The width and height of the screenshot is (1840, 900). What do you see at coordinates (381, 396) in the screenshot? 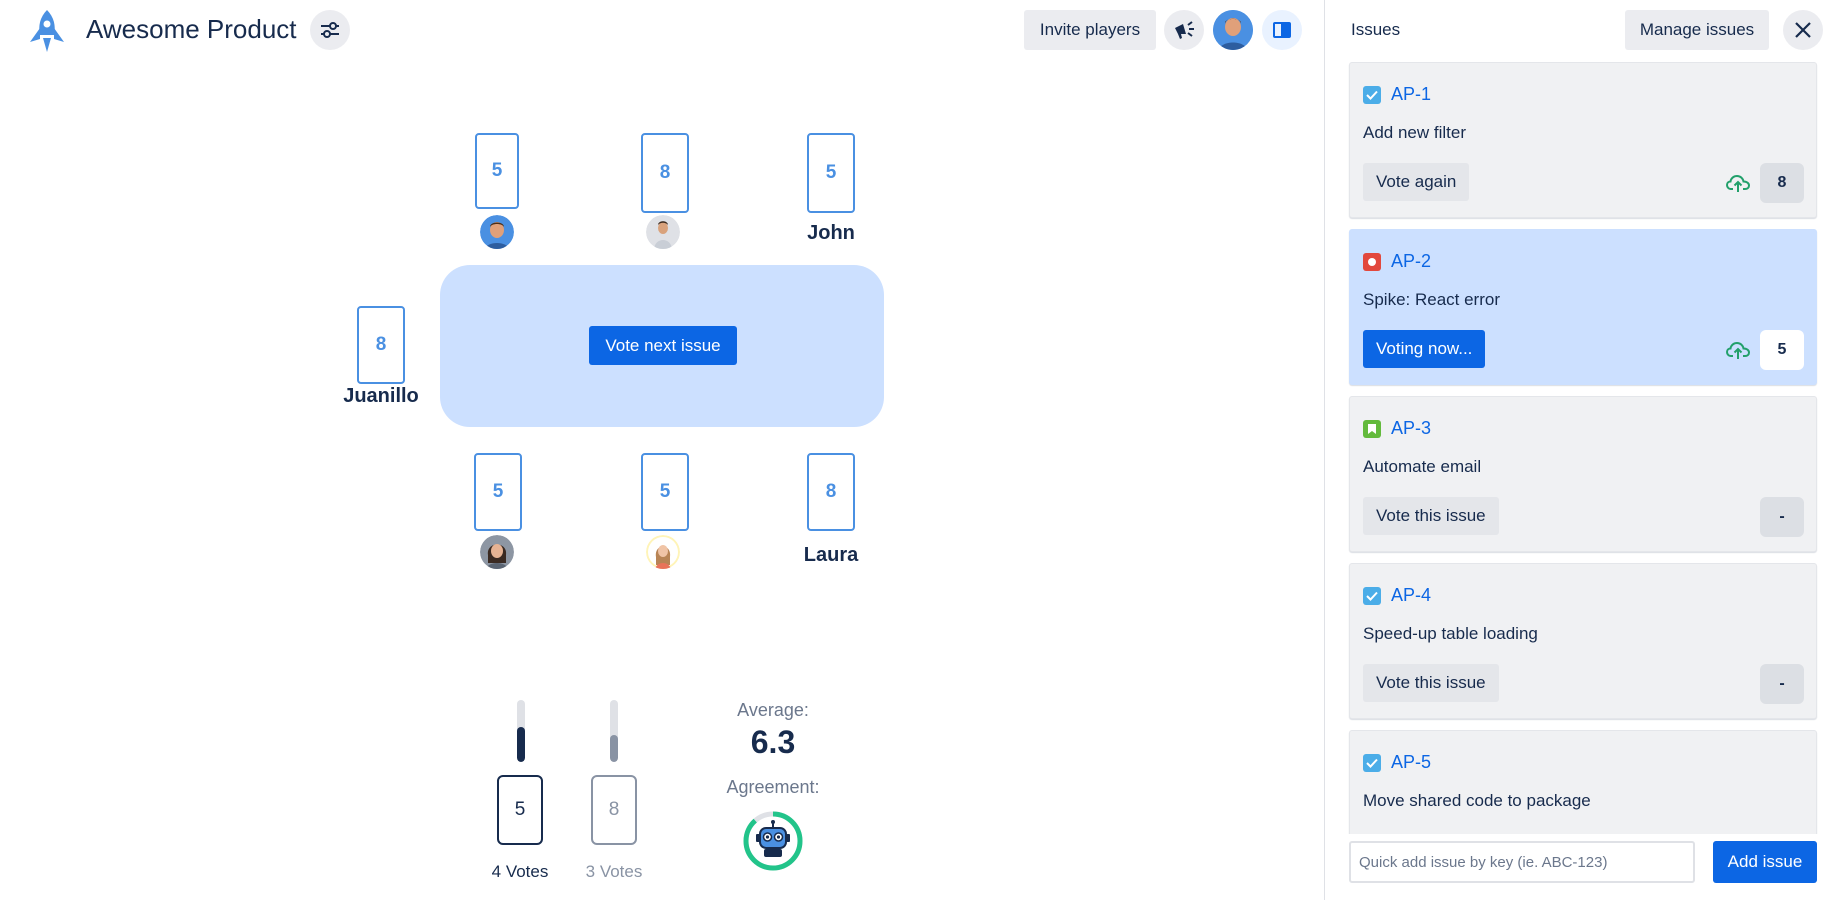
I see `player-name: Juanillo` at bounding box center [381, 396].